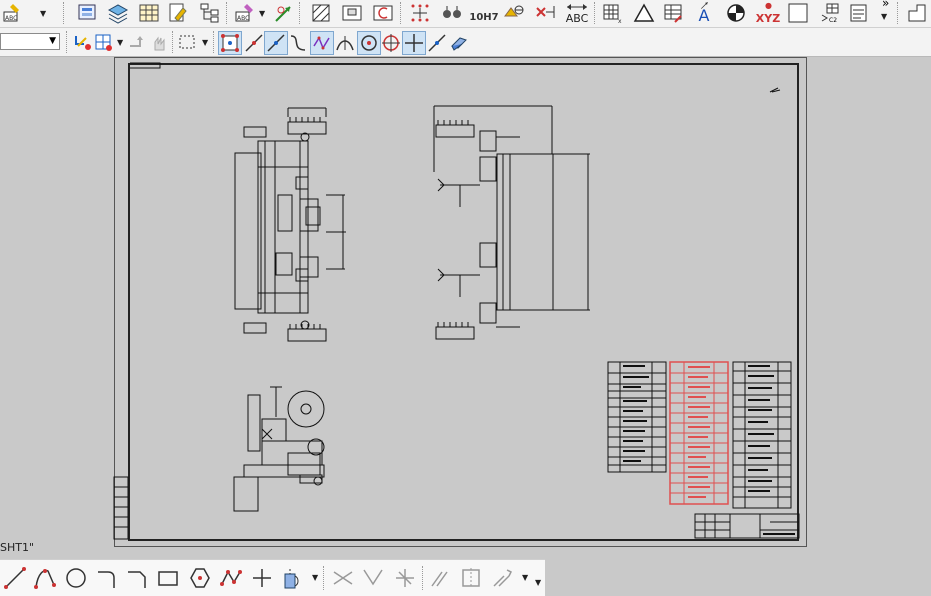  What do you see at coordinates (188, 43) in the screenshot?
I see `selection-box-icon` at bounding box center [188, 43].